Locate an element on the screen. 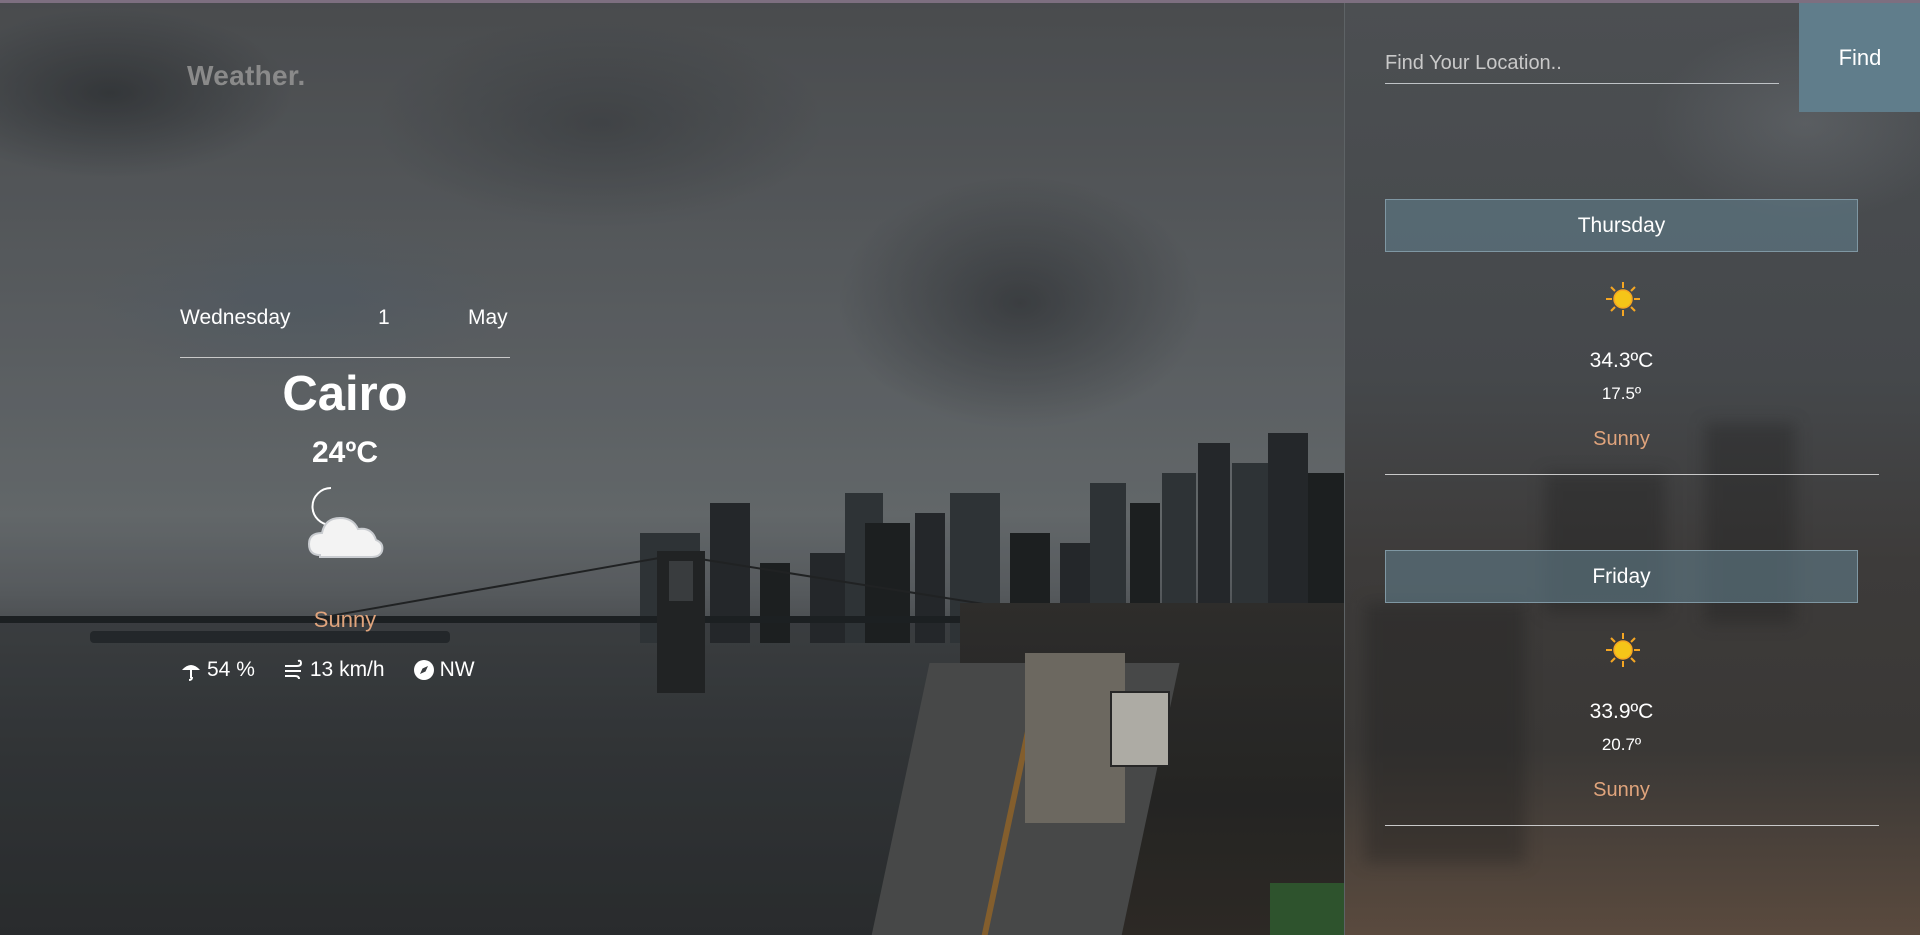 This screenshot has width=1920, height=935. humidity-stat: 54 % is located at coordinates (217, 670).